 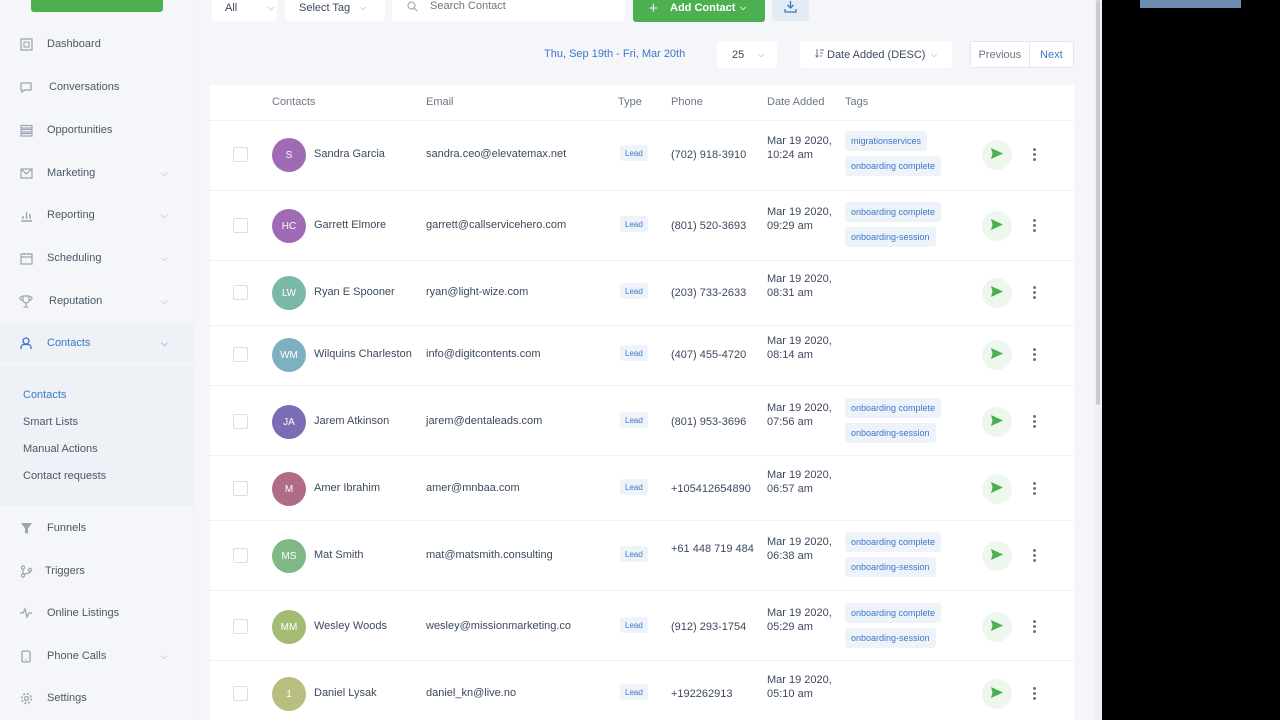 What do you see at coordinates (293, 102) in the screenshot?
I see `column-header-contacts: Contacts` at bounding box center [293, 102].